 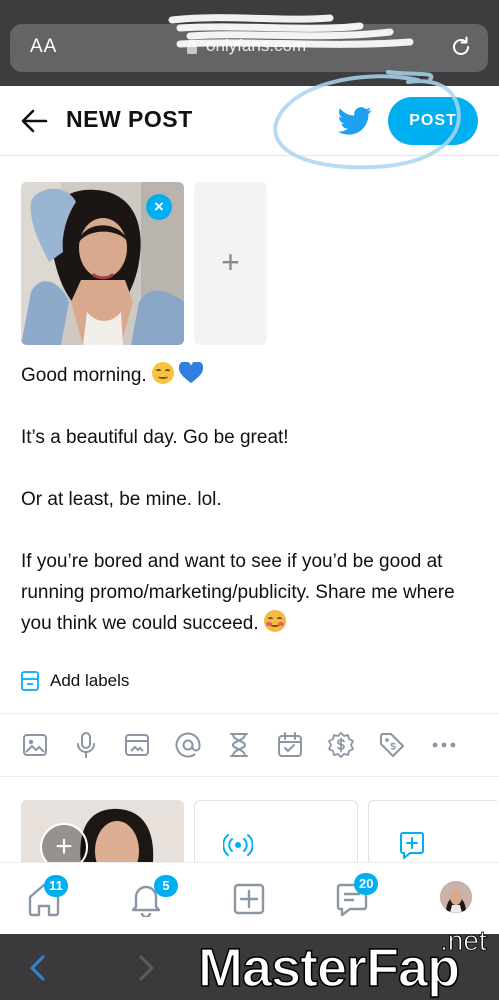 I want to click on watermark-logo: MasterFap .net, so click(x=342, y=962).